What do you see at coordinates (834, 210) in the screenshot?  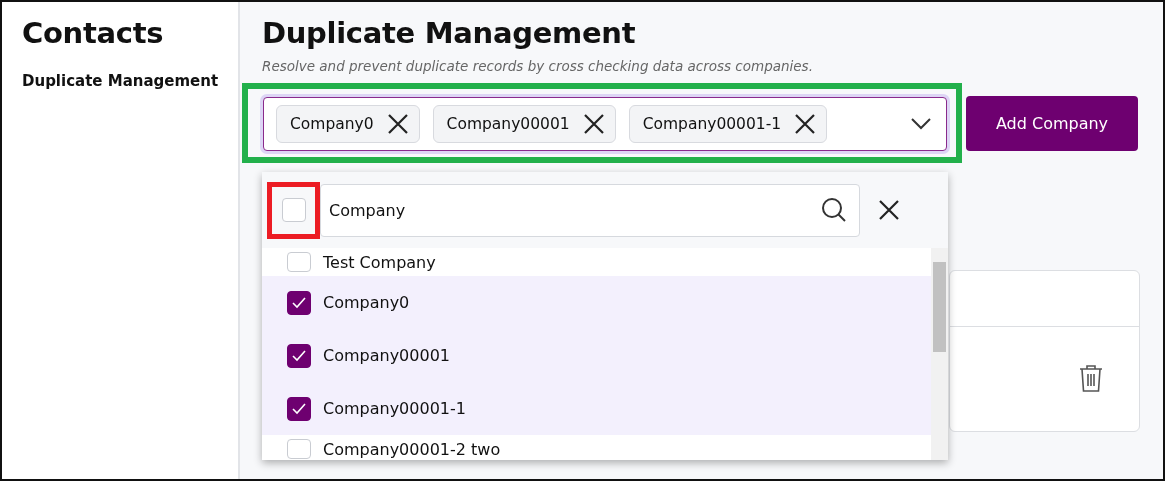 I see `search-icon` at bounding box center [834, 210].